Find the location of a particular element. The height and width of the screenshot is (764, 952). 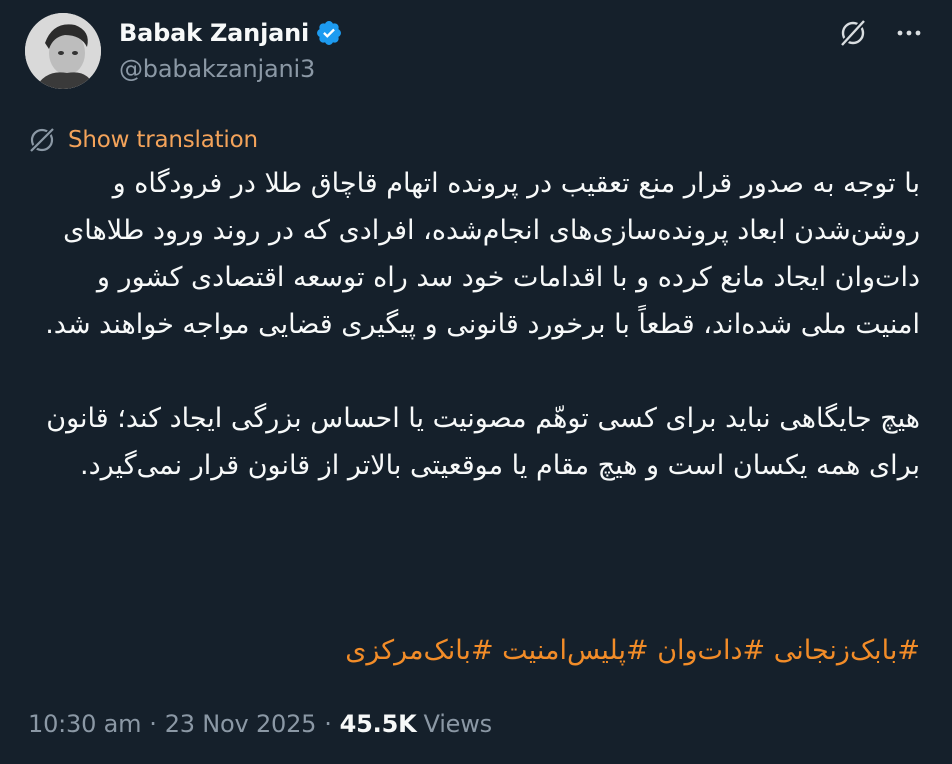

translate-row: Show translation is located at coordinates (143, 140).